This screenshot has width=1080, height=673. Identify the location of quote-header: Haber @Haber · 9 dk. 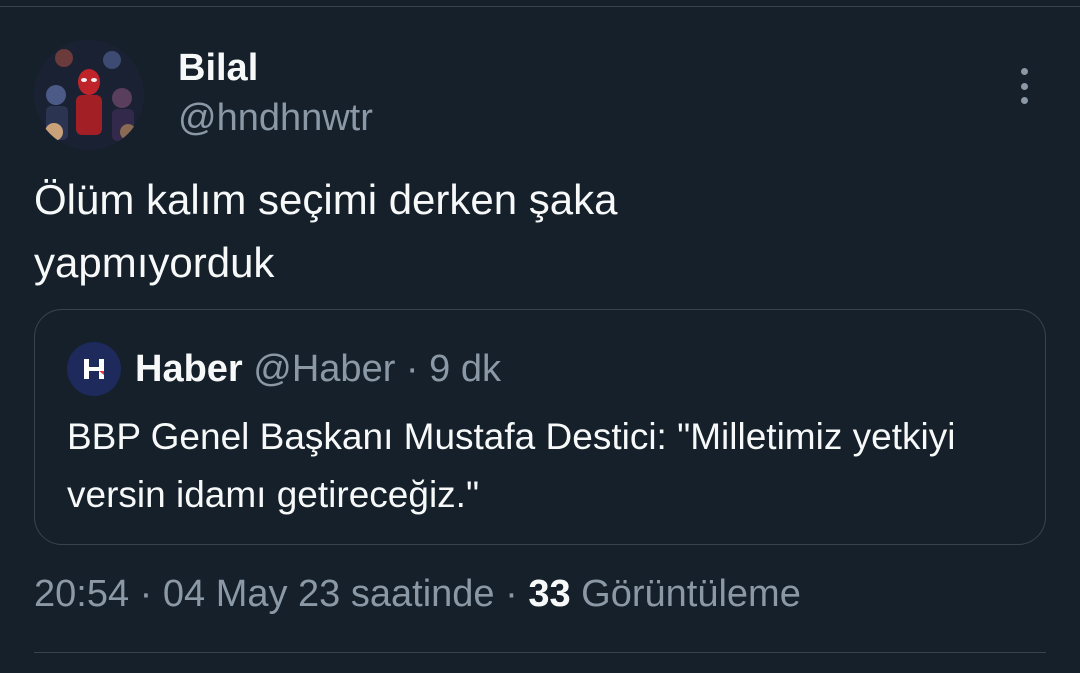
(318, 369).